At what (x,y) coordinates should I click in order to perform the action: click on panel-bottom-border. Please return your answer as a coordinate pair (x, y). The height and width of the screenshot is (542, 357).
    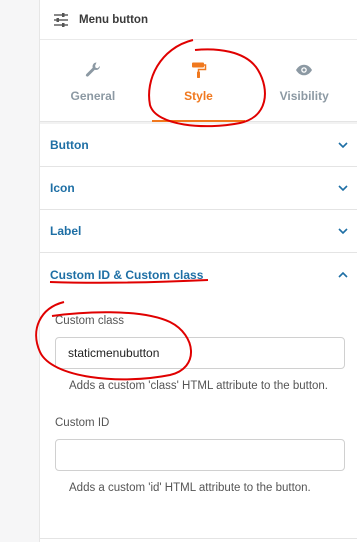
    Looking at the image, I should click on (198, 540).